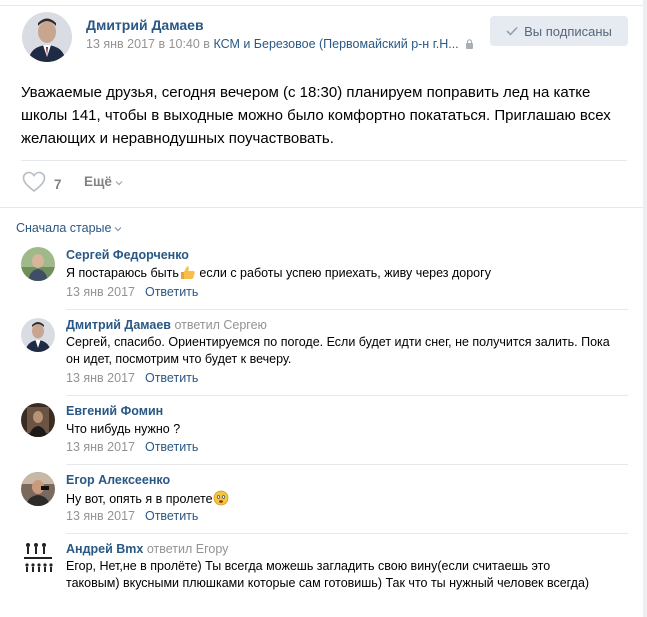  I want to click on commenter-name: Евгений Фомин, so click(114, 411).